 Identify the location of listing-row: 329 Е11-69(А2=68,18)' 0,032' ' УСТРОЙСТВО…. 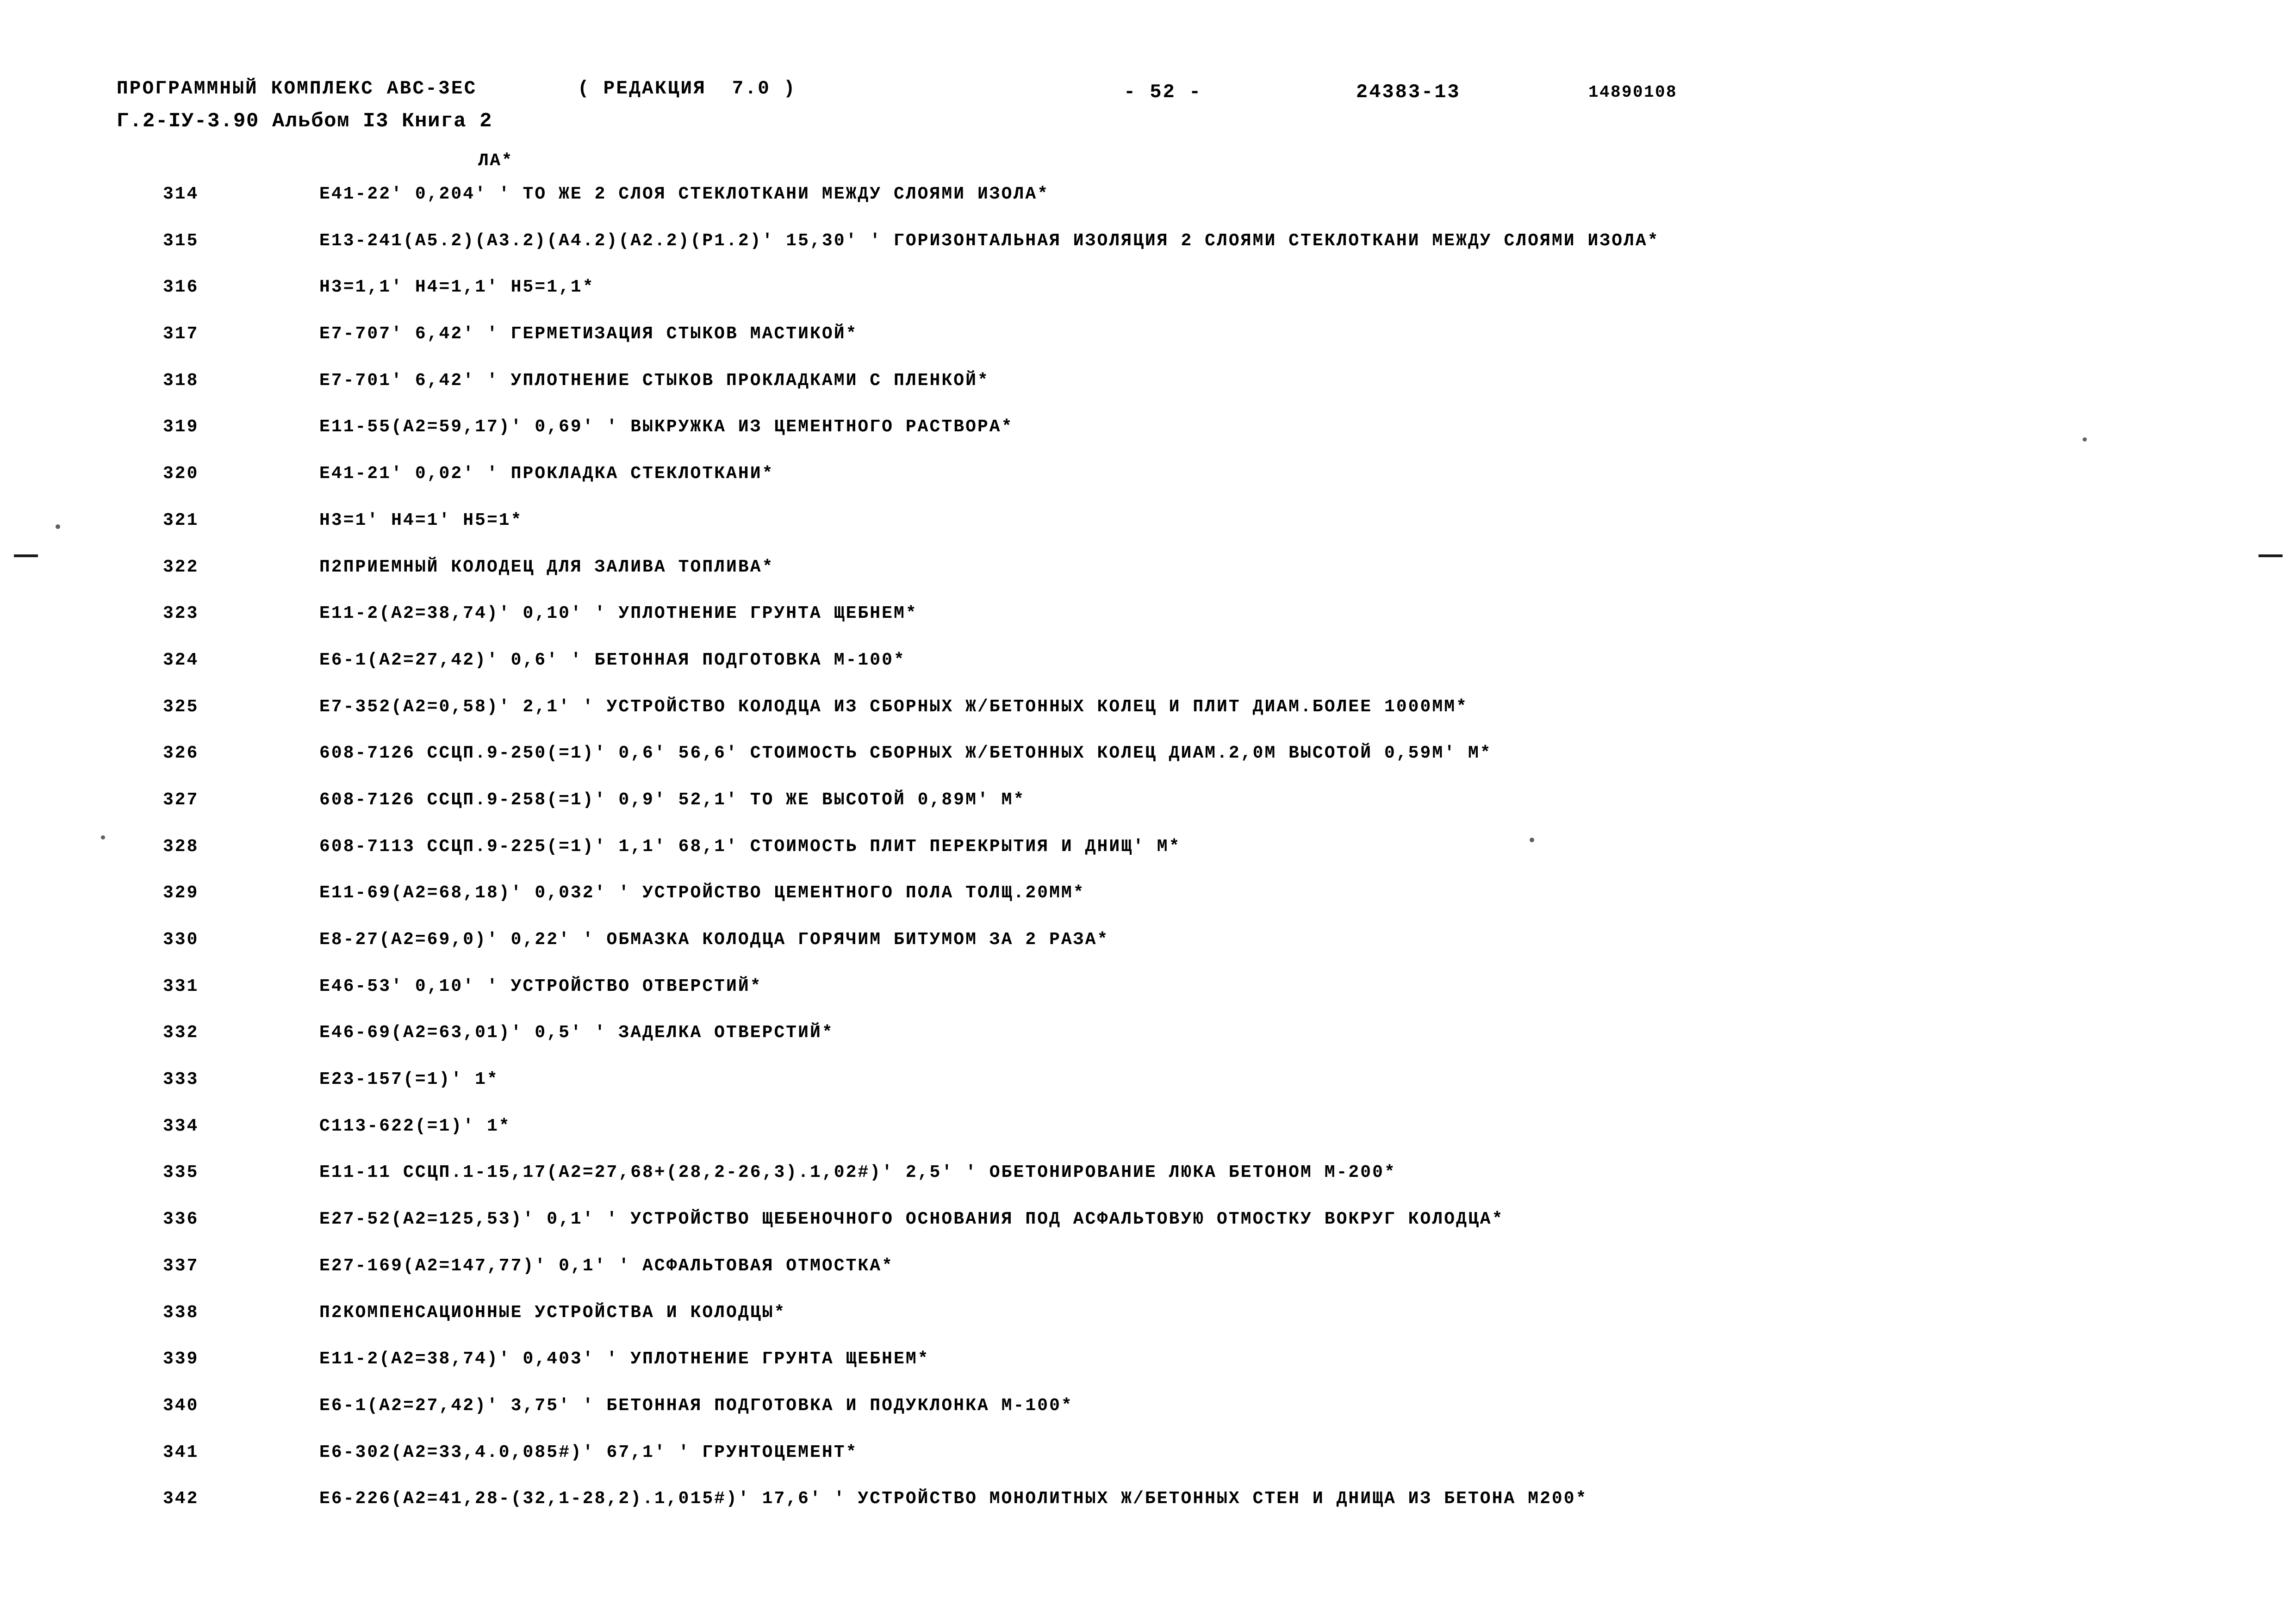
(1148, 906).